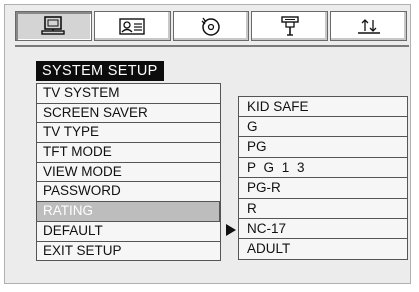 Image resolution: width=419 pixels, height=292 pixels. What do you see at coordinates (323, 249) in the screenshot?
I see `rating-option-adult: ADULT` at bounding box center [323, 249].